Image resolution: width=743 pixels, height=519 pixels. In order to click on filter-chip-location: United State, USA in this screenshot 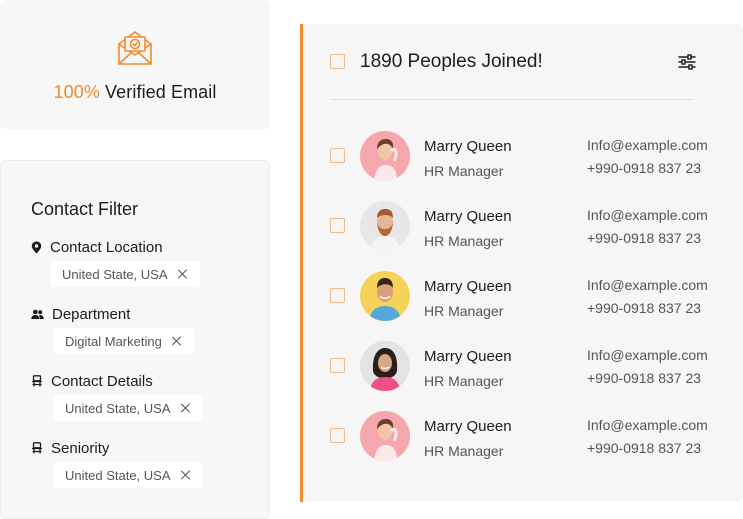, I will do `click(125, 274)`.